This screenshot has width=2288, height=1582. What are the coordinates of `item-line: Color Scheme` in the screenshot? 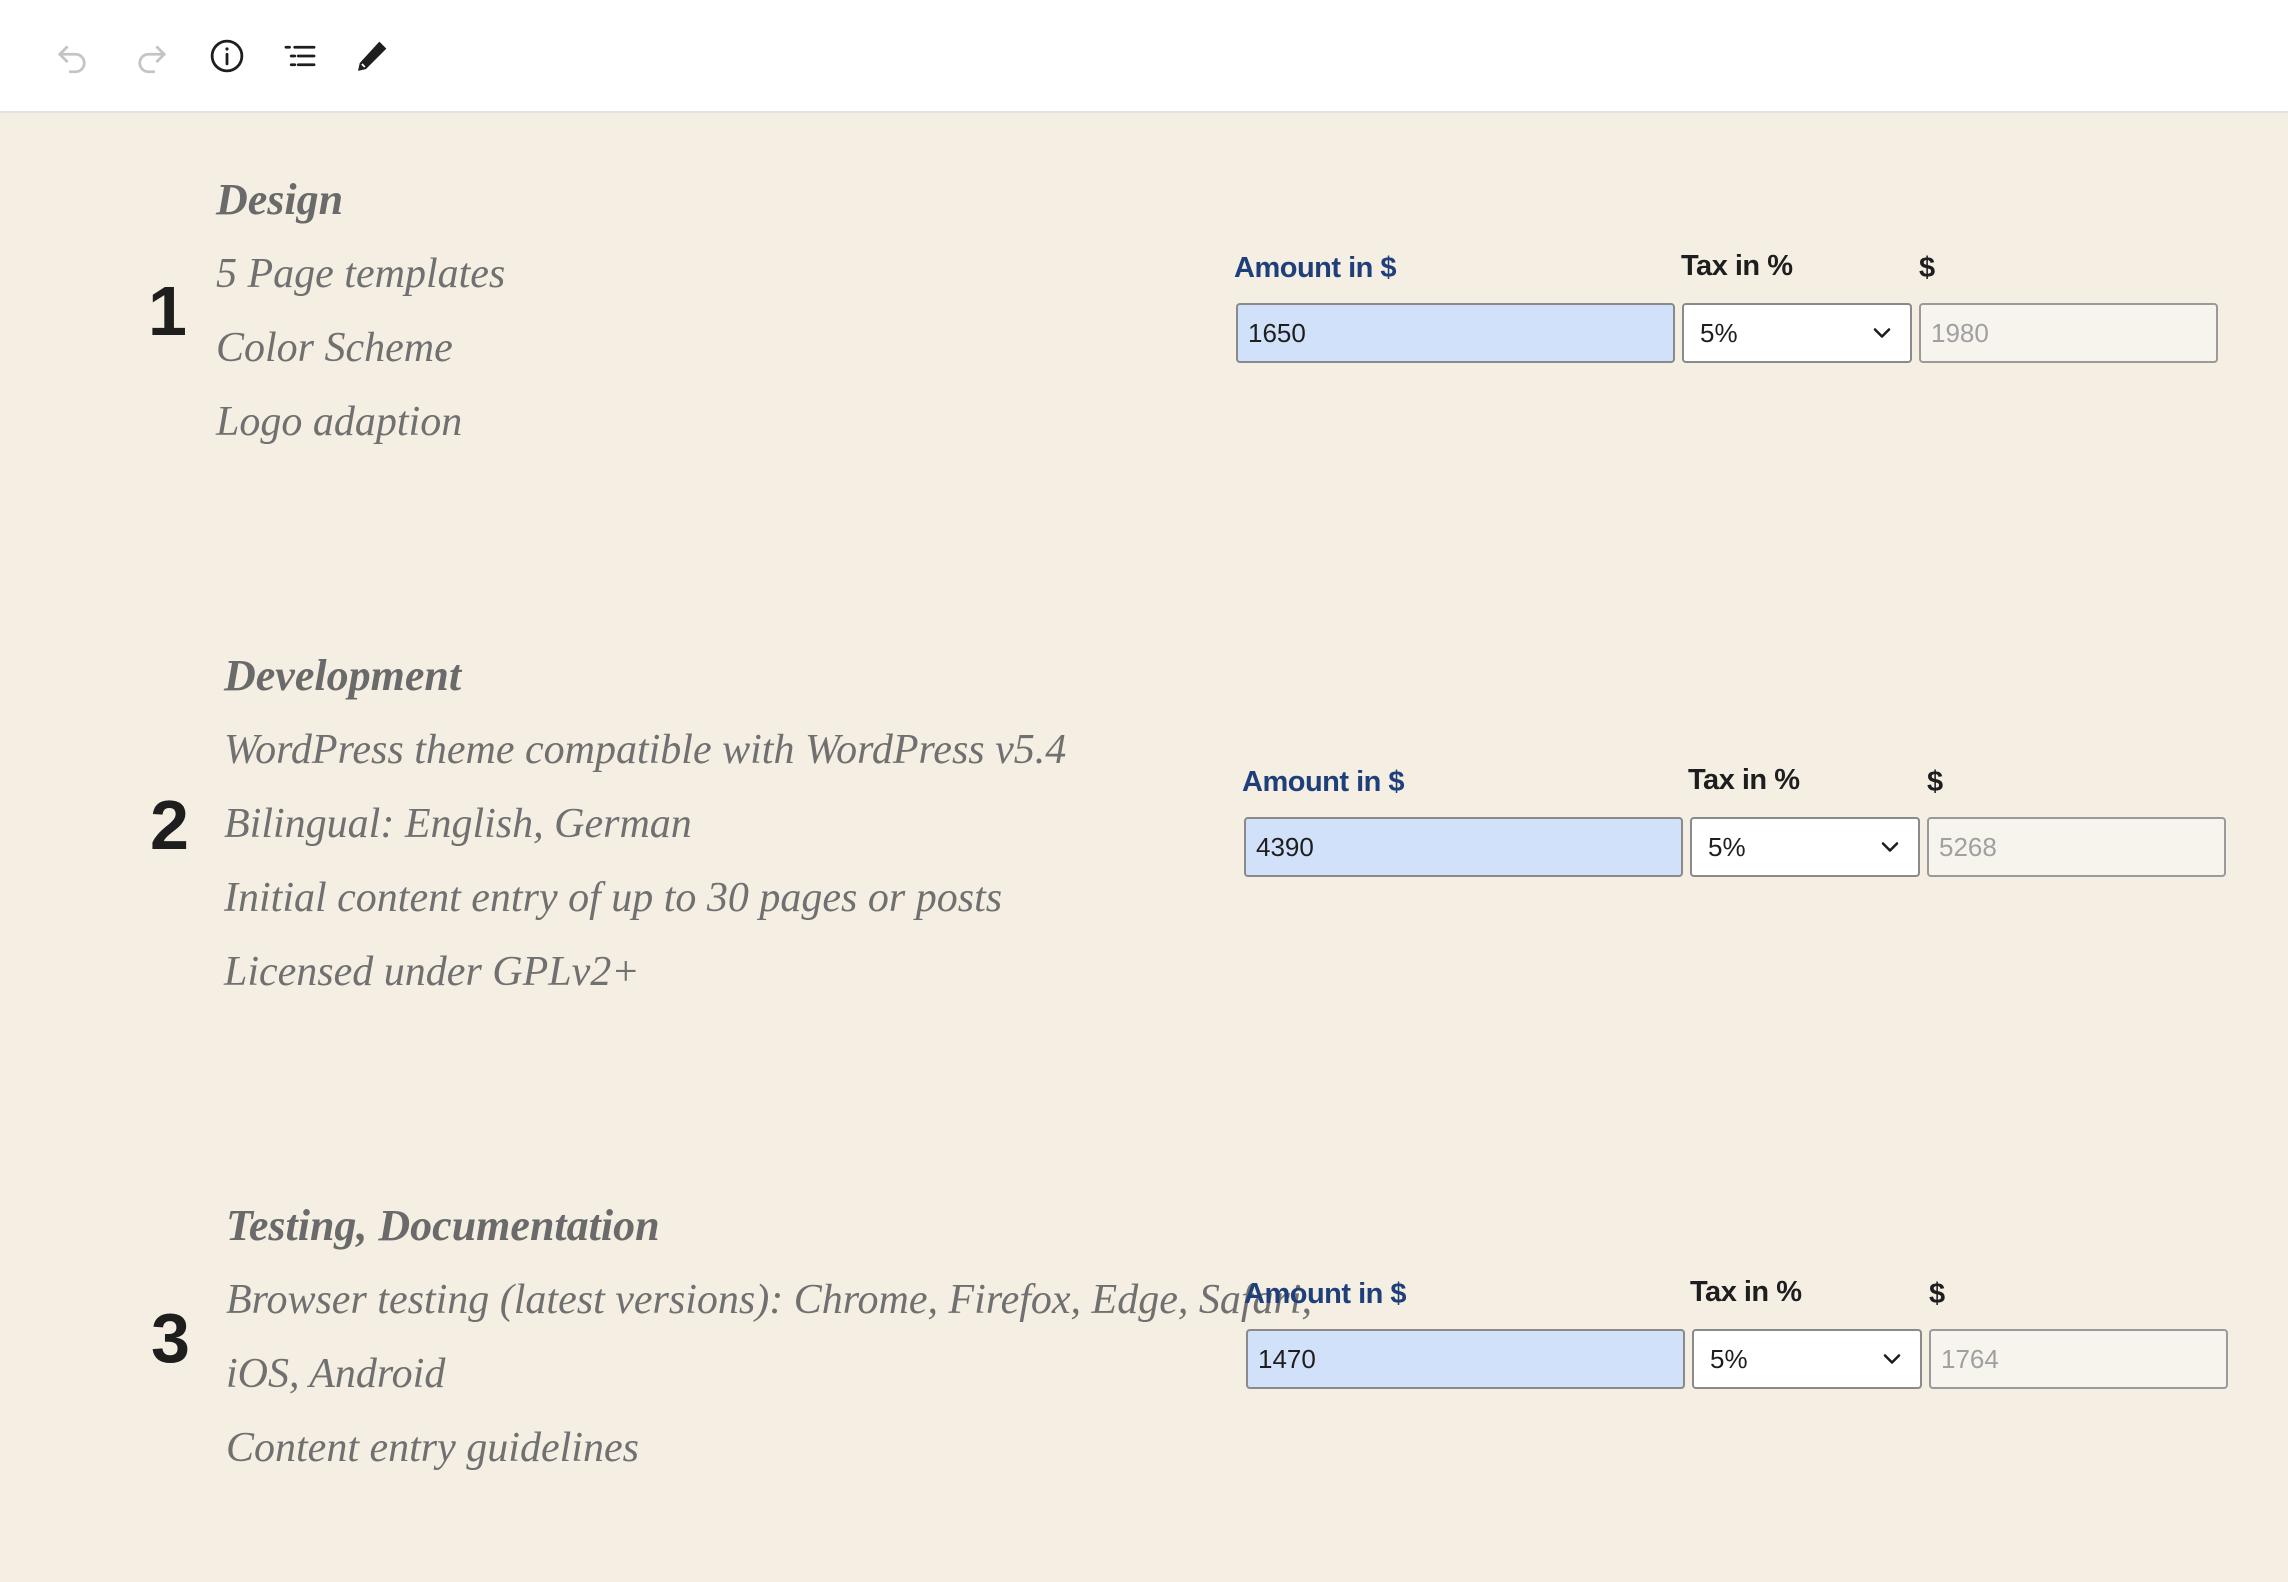 It's located at (334, 348).